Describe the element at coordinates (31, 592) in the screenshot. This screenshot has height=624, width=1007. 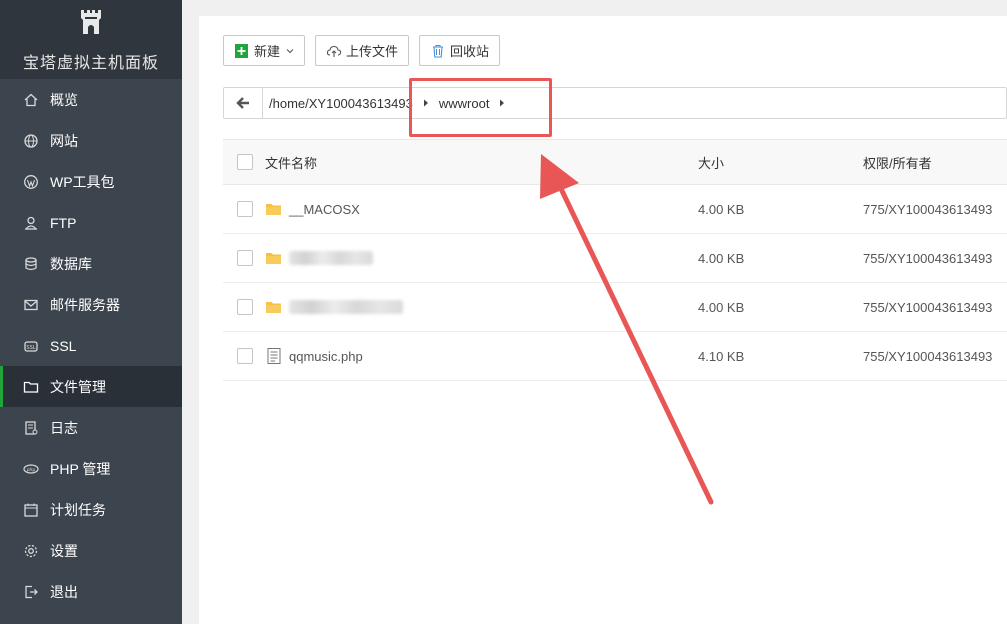
I see `logout-icon` at that location.